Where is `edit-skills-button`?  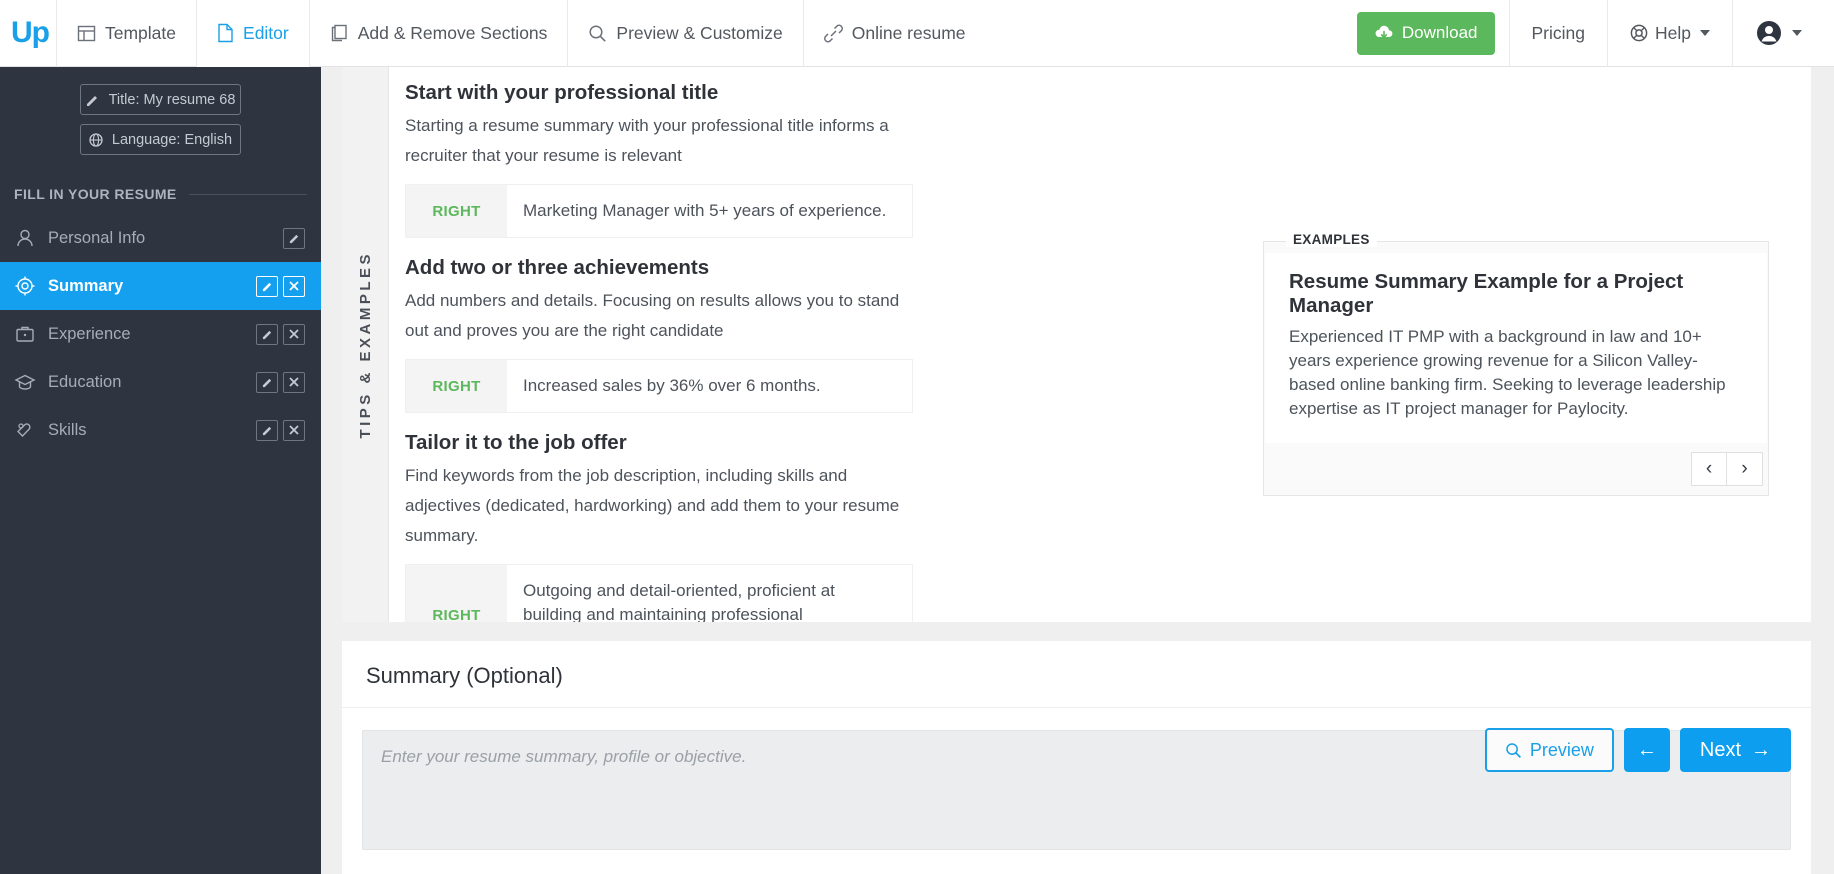
edit-skills-button is located at coordinates (267, 430).